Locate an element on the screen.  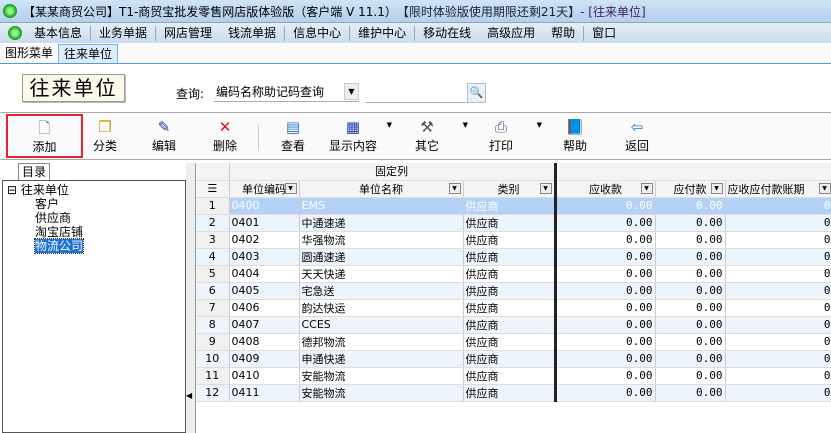
category-button: ❐ 分类 is located at coordinates (105, 137).